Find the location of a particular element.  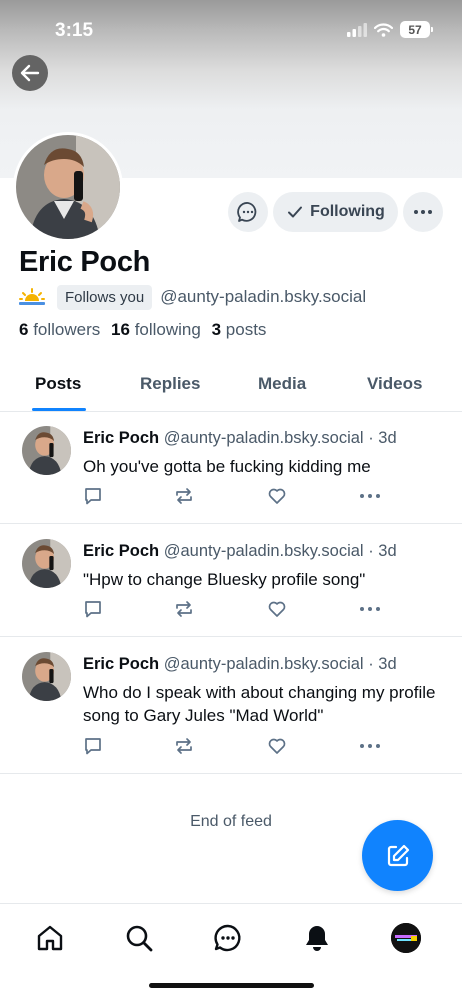

home-indicator is located at coordinates (231, 985).